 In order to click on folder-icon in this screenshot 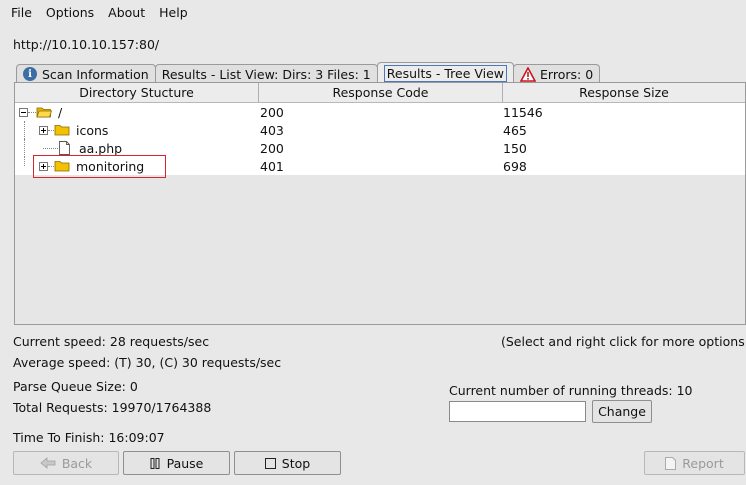, I will do `click(62, 130)`.